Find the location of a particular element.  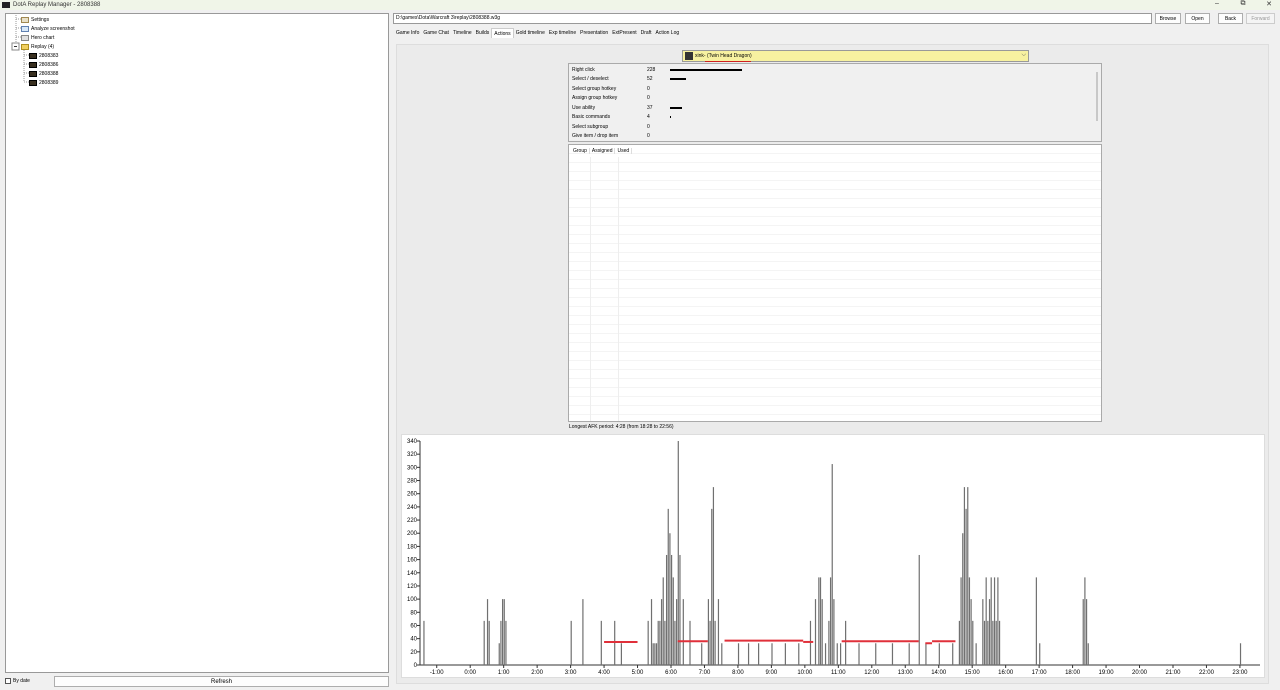

column-group: Group is located at coordinates (580, 151).